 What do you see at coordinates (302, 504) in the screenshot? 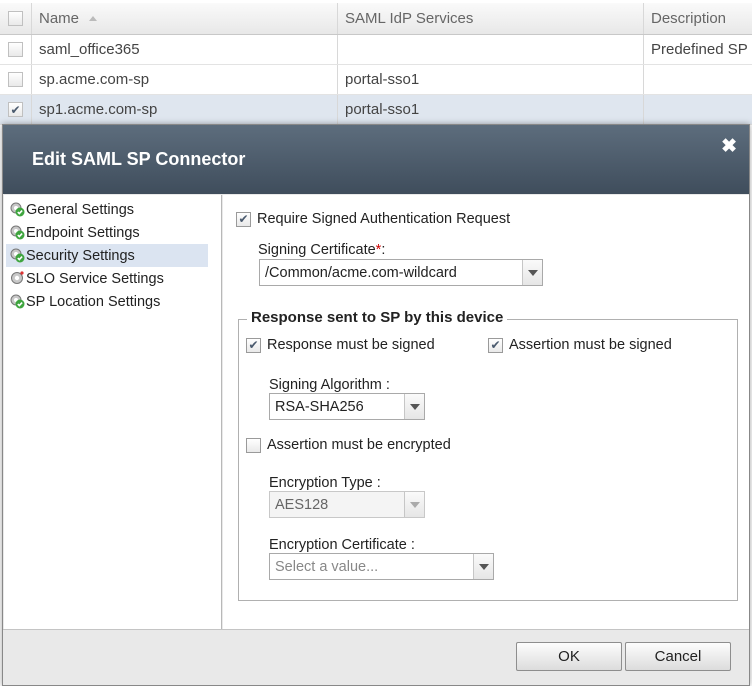
I see `encryption-type-value: AES128` at bounding box center [302, 504].